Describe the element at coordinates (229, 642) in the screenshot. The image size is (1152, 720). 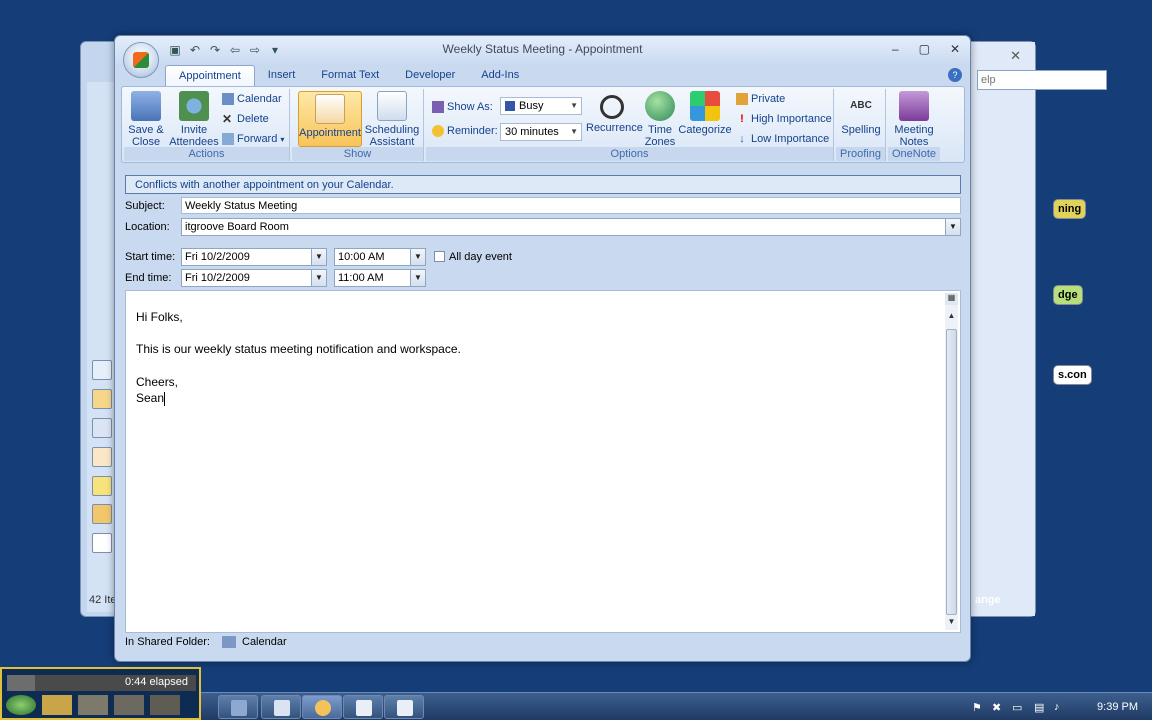
I see `calendar-folder-icon` at that location.